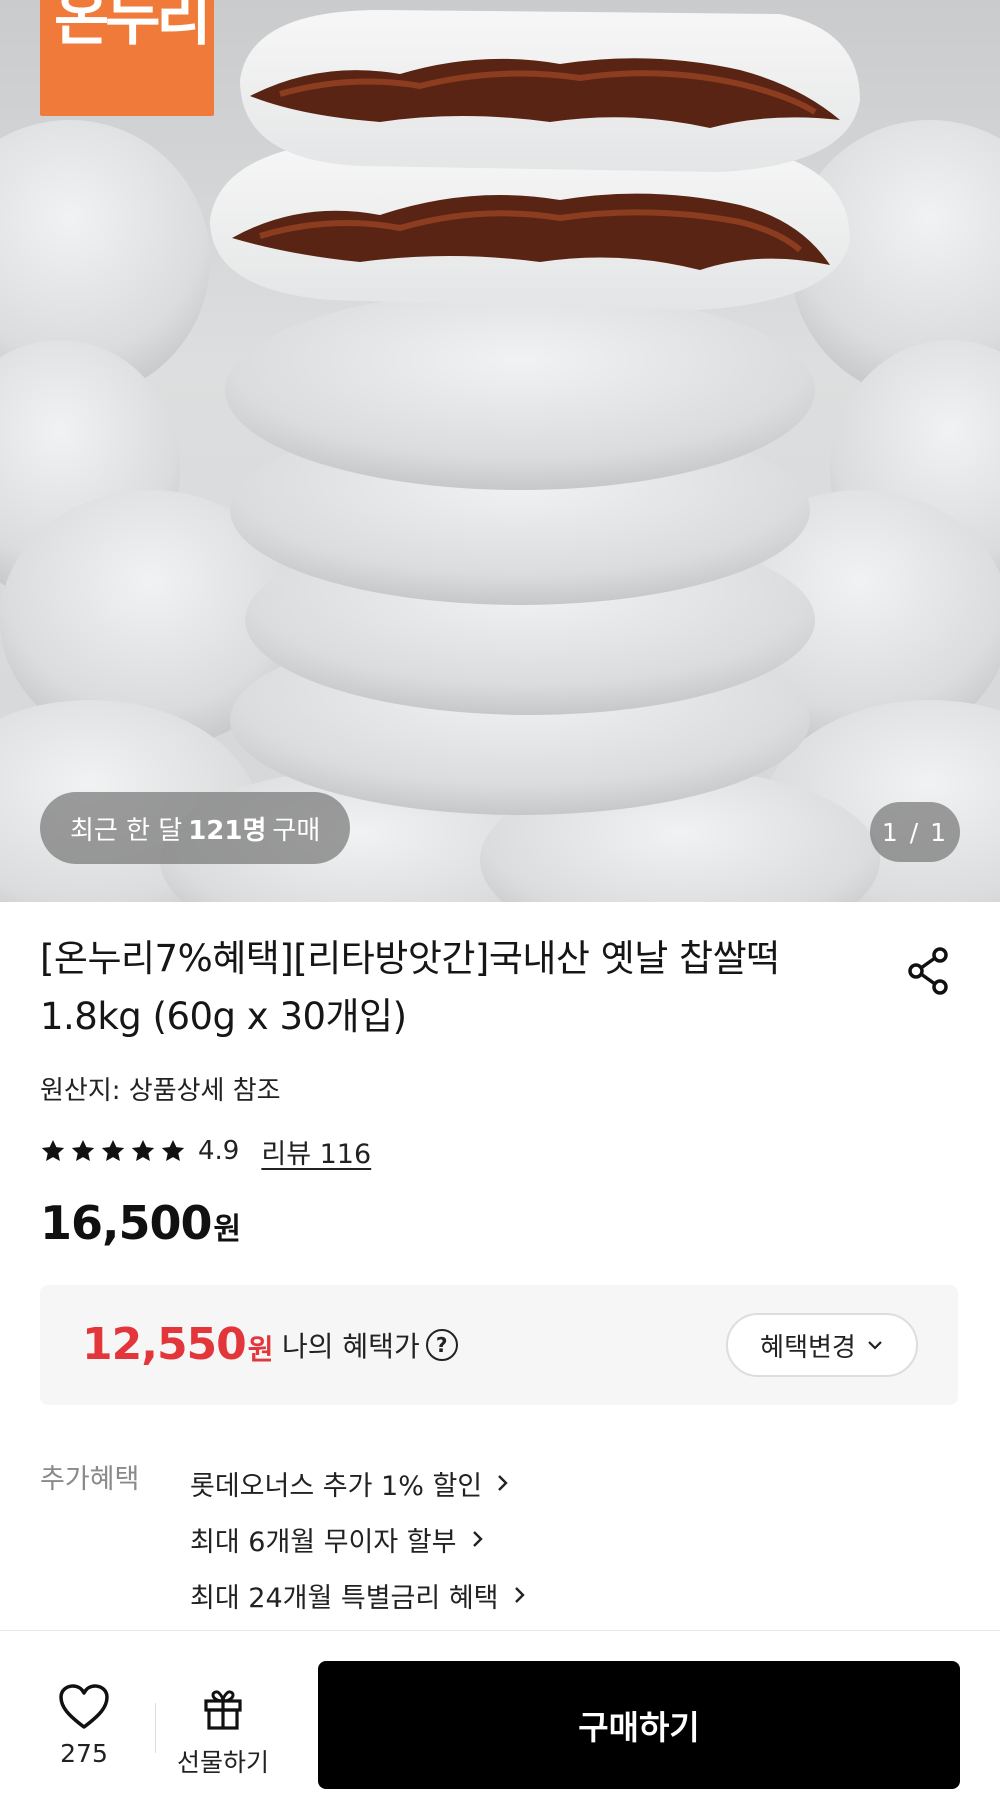  What do you see at coordinates (915, 832) in the screenshot?
I see `image-page-indicator: 1 / 1` at bounding box center [915, 832].